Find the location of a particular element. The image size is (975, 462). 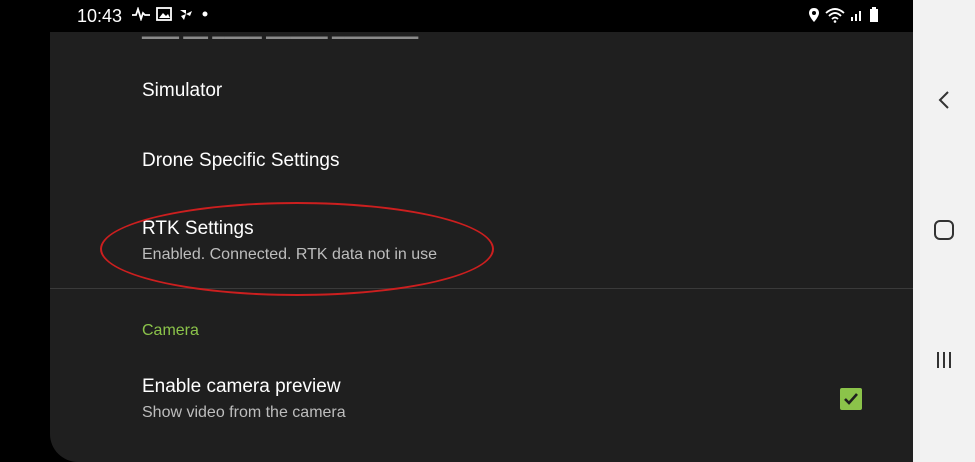

dot-icon is located at coordinates (205, 16).